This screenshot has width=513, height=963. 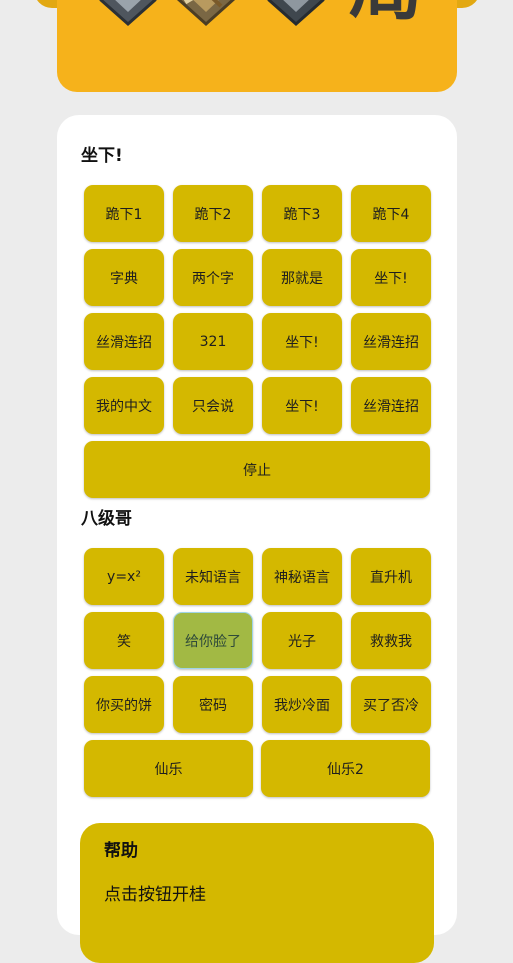 What do you see at coordinates (213, 640) in the screenshot?
I see `sound-button-selected: 给你脸了` at bounding box center [213, 640].